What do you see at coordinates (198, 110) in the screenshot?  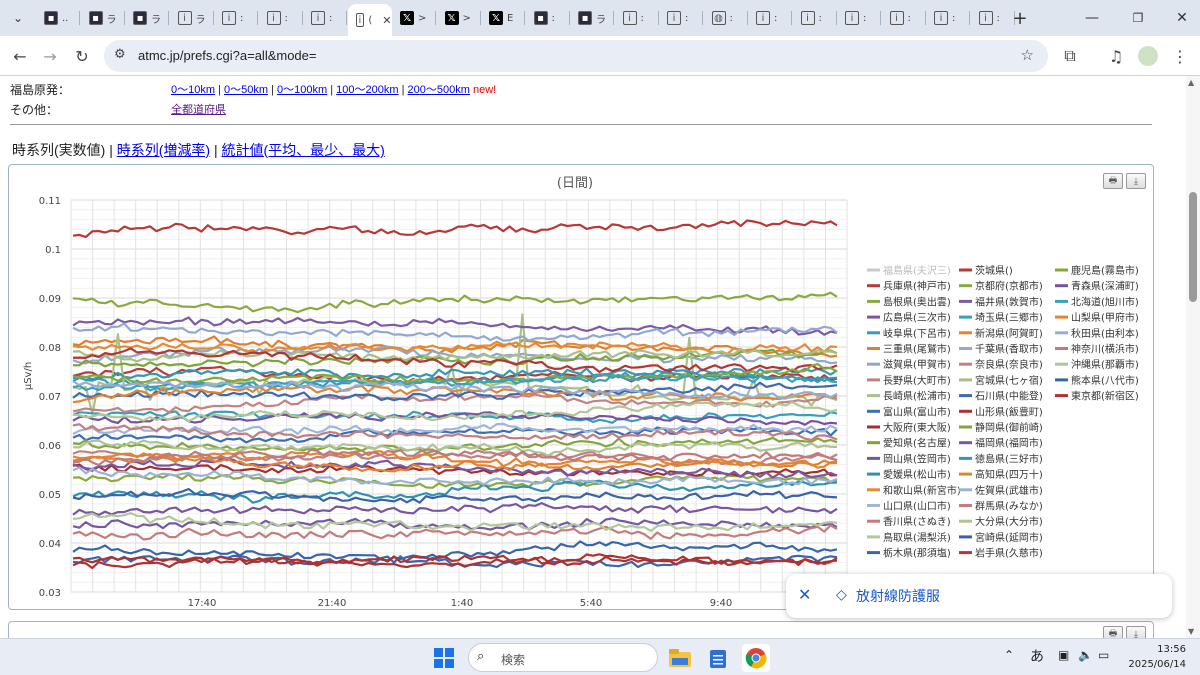 I see `all-prefectures-link: 全都道府県` at bounding box center [198, 110].